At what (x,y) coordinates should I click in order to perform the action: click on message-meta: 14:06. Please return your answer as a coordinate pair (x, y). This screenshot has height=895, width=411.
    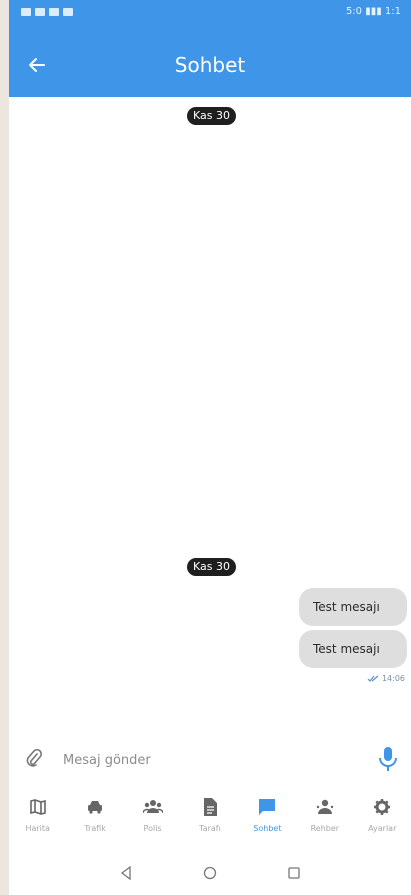
    Looking at the image, I should click on (386, 678).